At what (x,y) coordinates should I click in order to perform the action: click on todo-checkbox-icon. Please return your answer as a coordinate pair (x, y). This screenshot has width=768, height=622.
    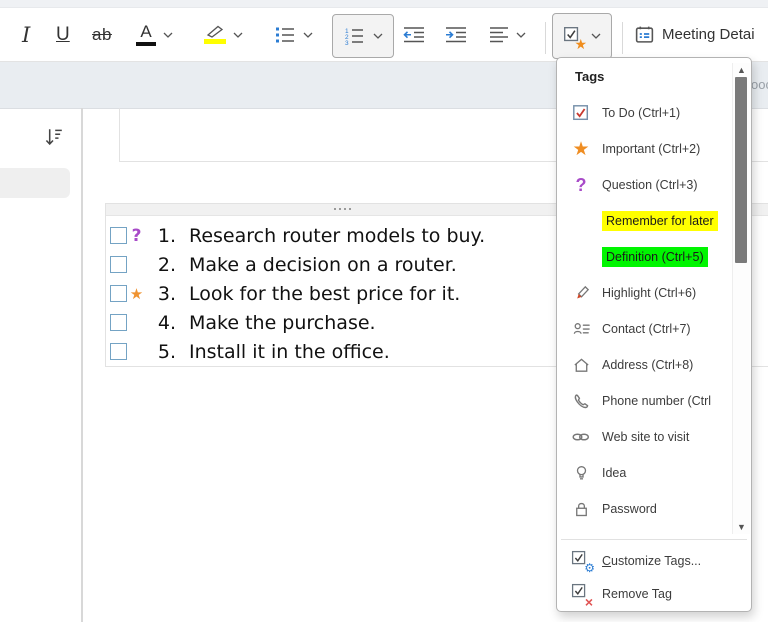
    Looking at the image, I should click on (581, 113).